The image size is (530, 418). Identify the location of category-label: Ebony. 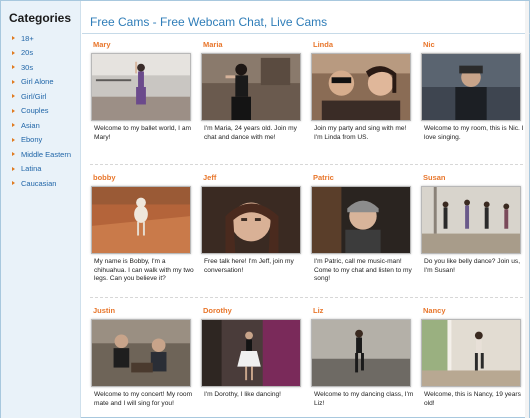
(31, 139).